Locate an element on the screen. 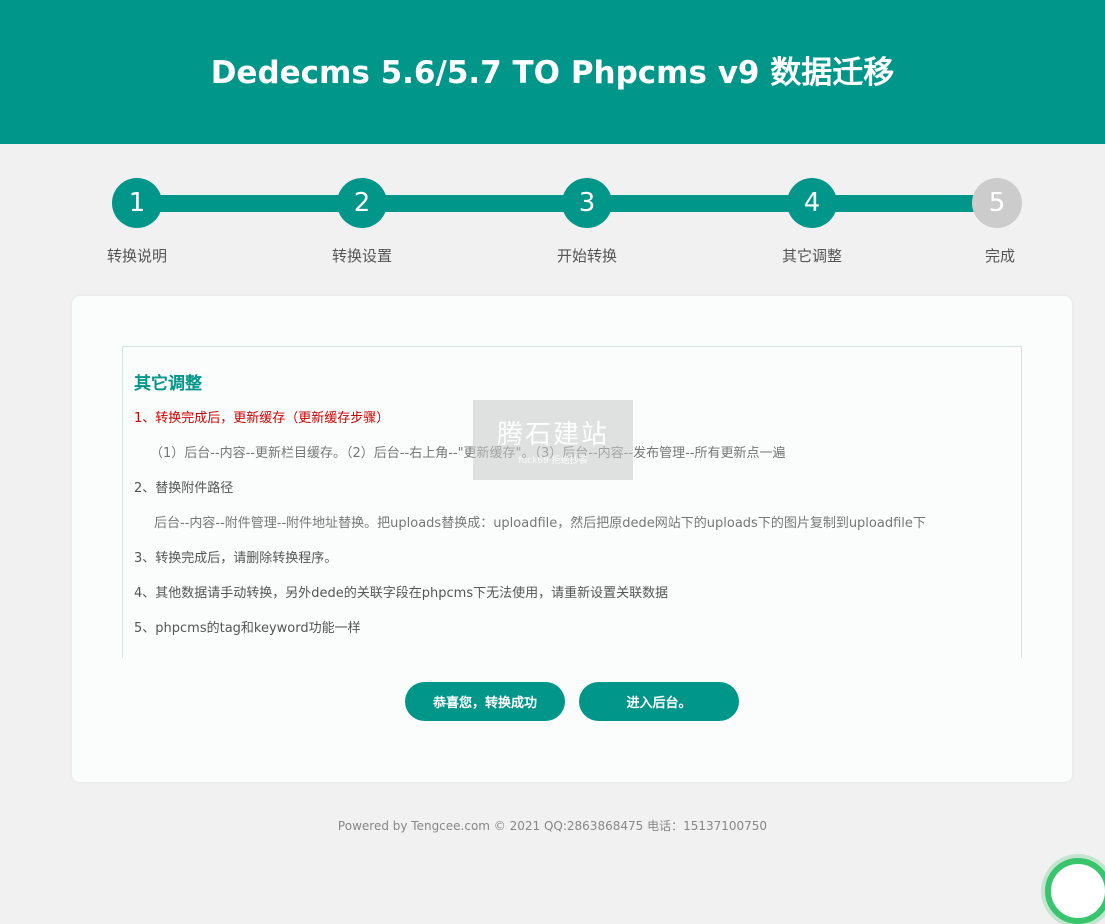  step-4-circle: 4 is located at coordinates (812, 203).